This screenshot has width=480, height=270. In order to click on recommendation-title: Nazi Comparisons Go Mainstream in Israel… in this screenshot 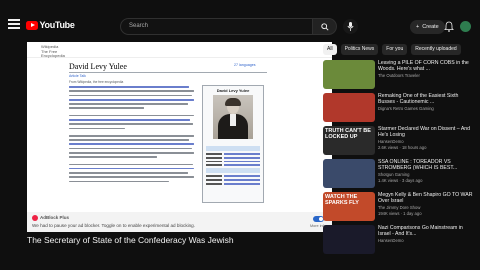, I will do `click(427, 231)`.